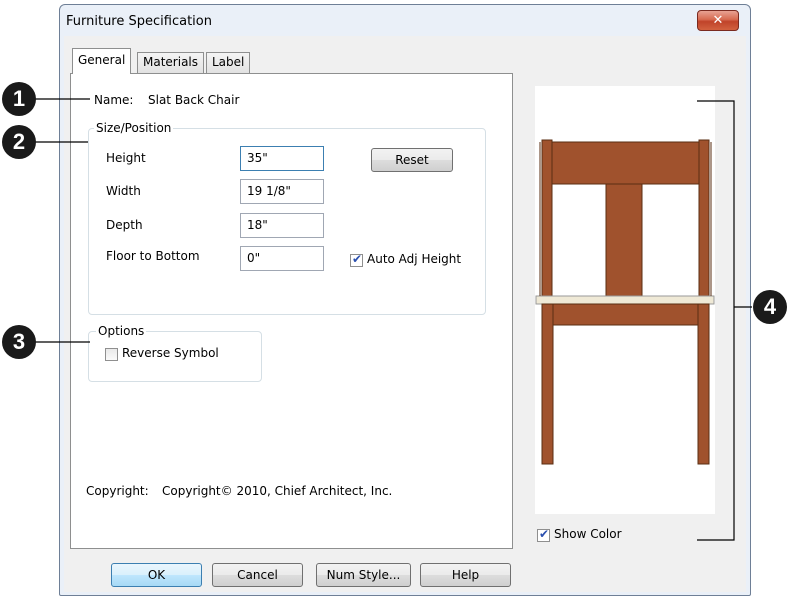 This screenshot has height=600, width=791. I want to click on callout-4: 4, so click(770, 307).